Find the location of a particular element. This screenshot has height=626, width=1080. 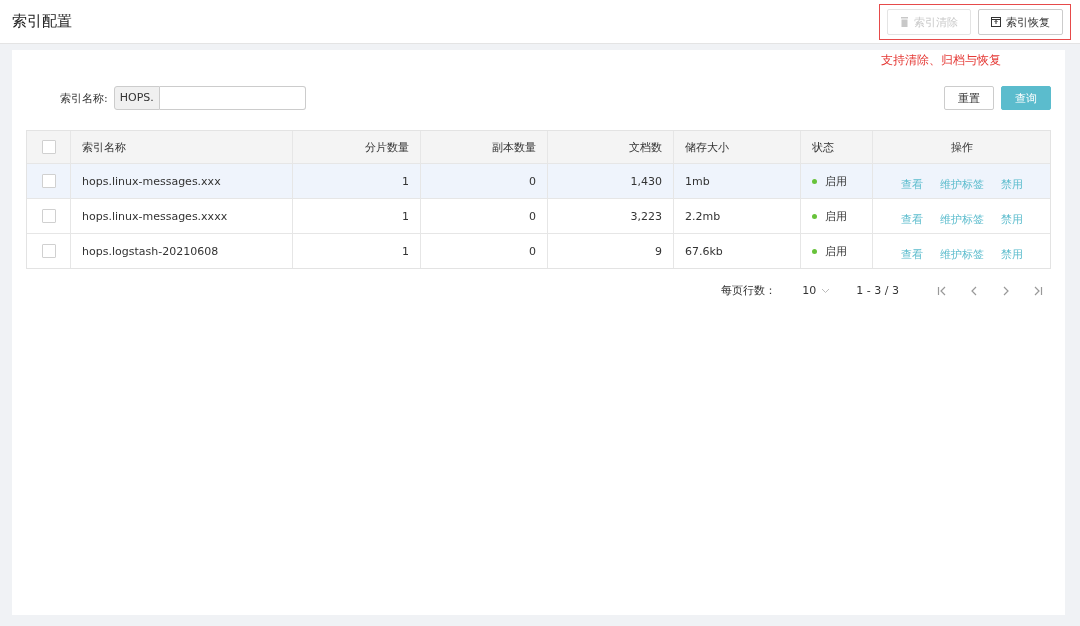

table-row: hops.linux-messages.xxx 1 0 1,430 1mb 启用 查看 维护标签 禁用 is located at coordinates (538, 180).